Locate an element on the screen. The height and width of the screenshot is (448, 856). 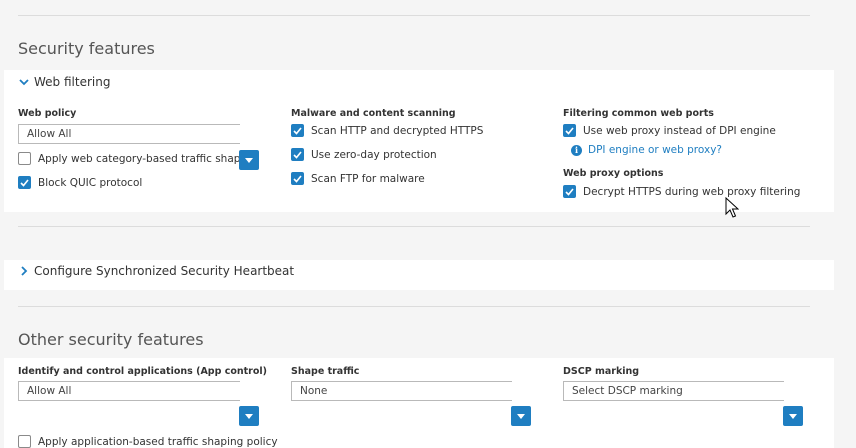
info-icon: i is located at coordinates (576, 150).